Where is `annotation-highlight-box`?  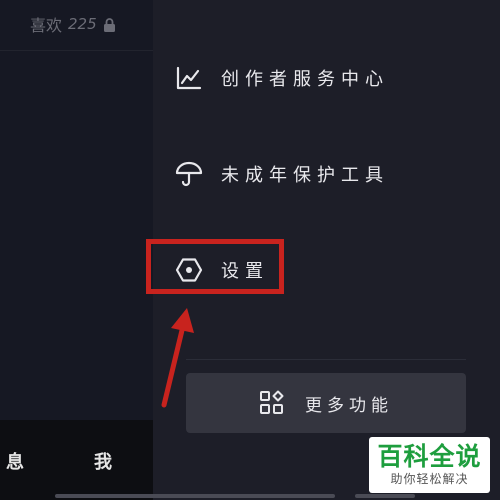 annotation-highlight-box is located at coordinates (215, 266).